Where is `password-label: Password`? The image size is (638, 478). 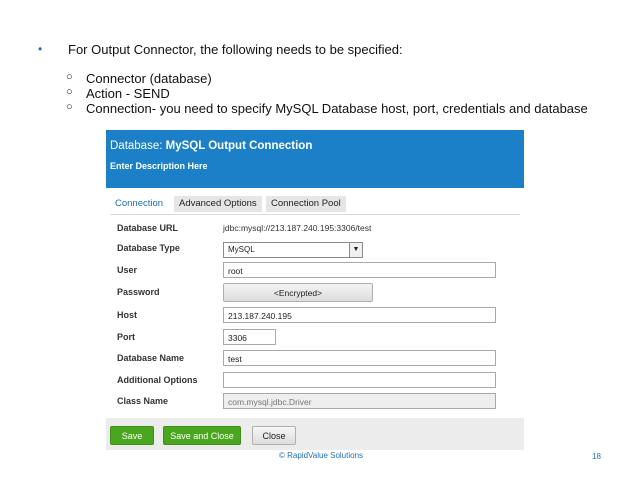 password-label: Password is located at coordinates (138, 292).